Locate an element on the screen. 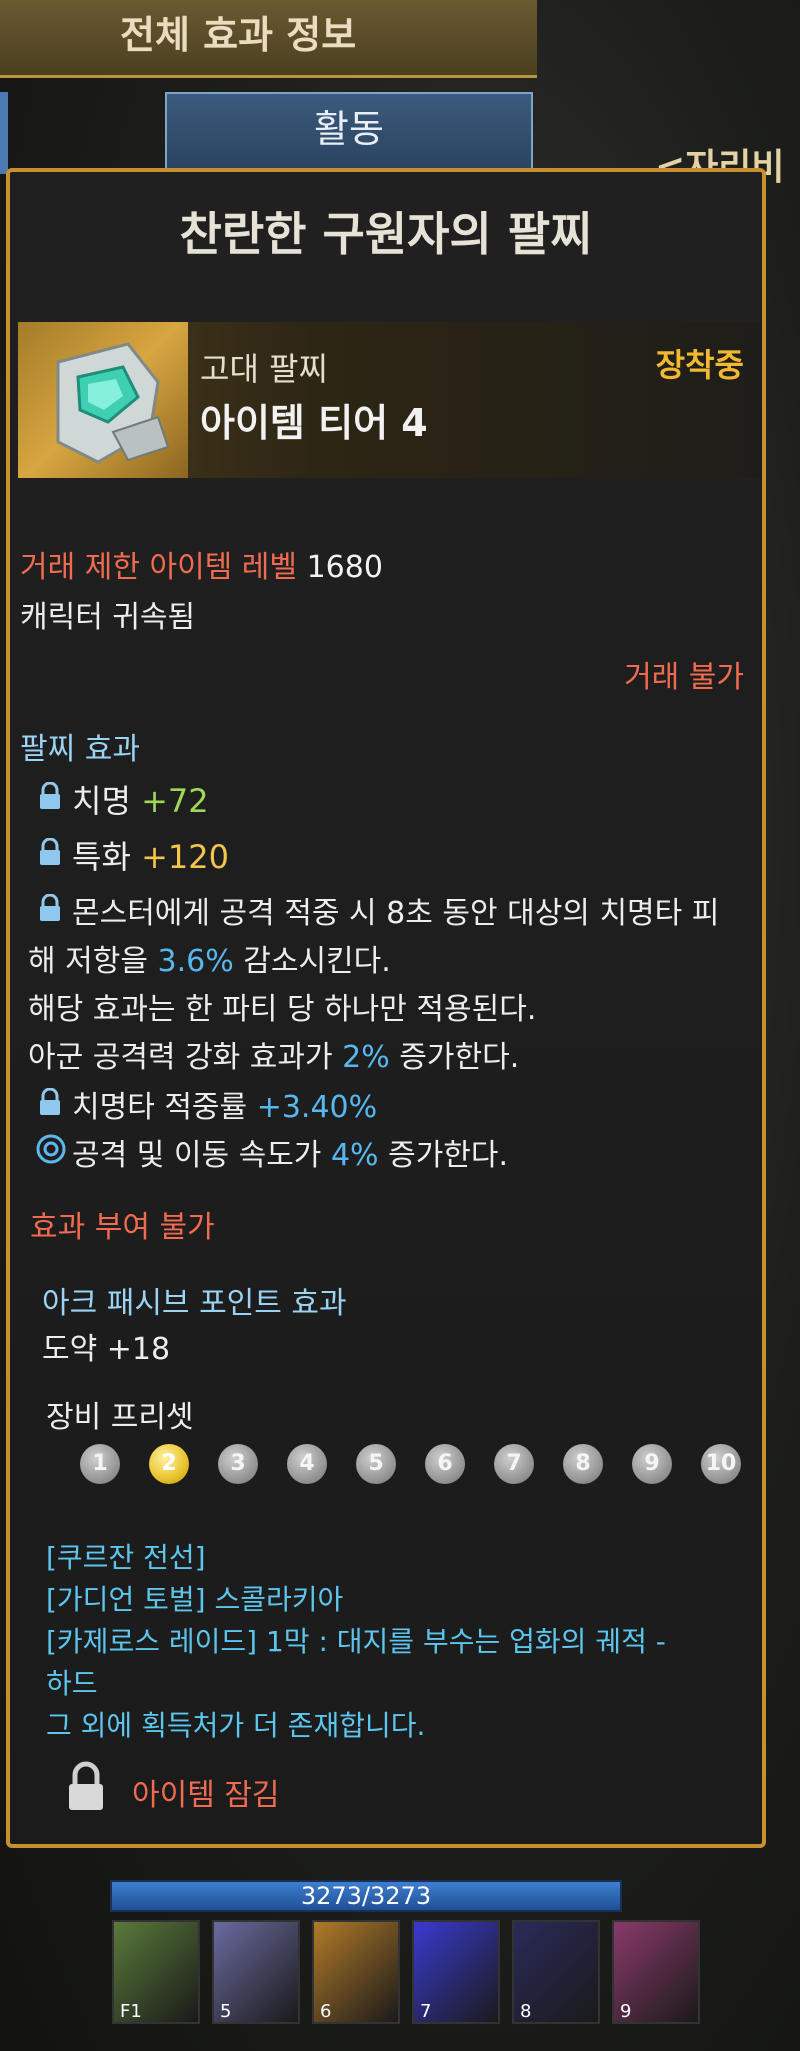 Image resolution: width=800 pixels, height=2051 pixels. skill-slot-key: 7 is located at coordinates (426, 2011).